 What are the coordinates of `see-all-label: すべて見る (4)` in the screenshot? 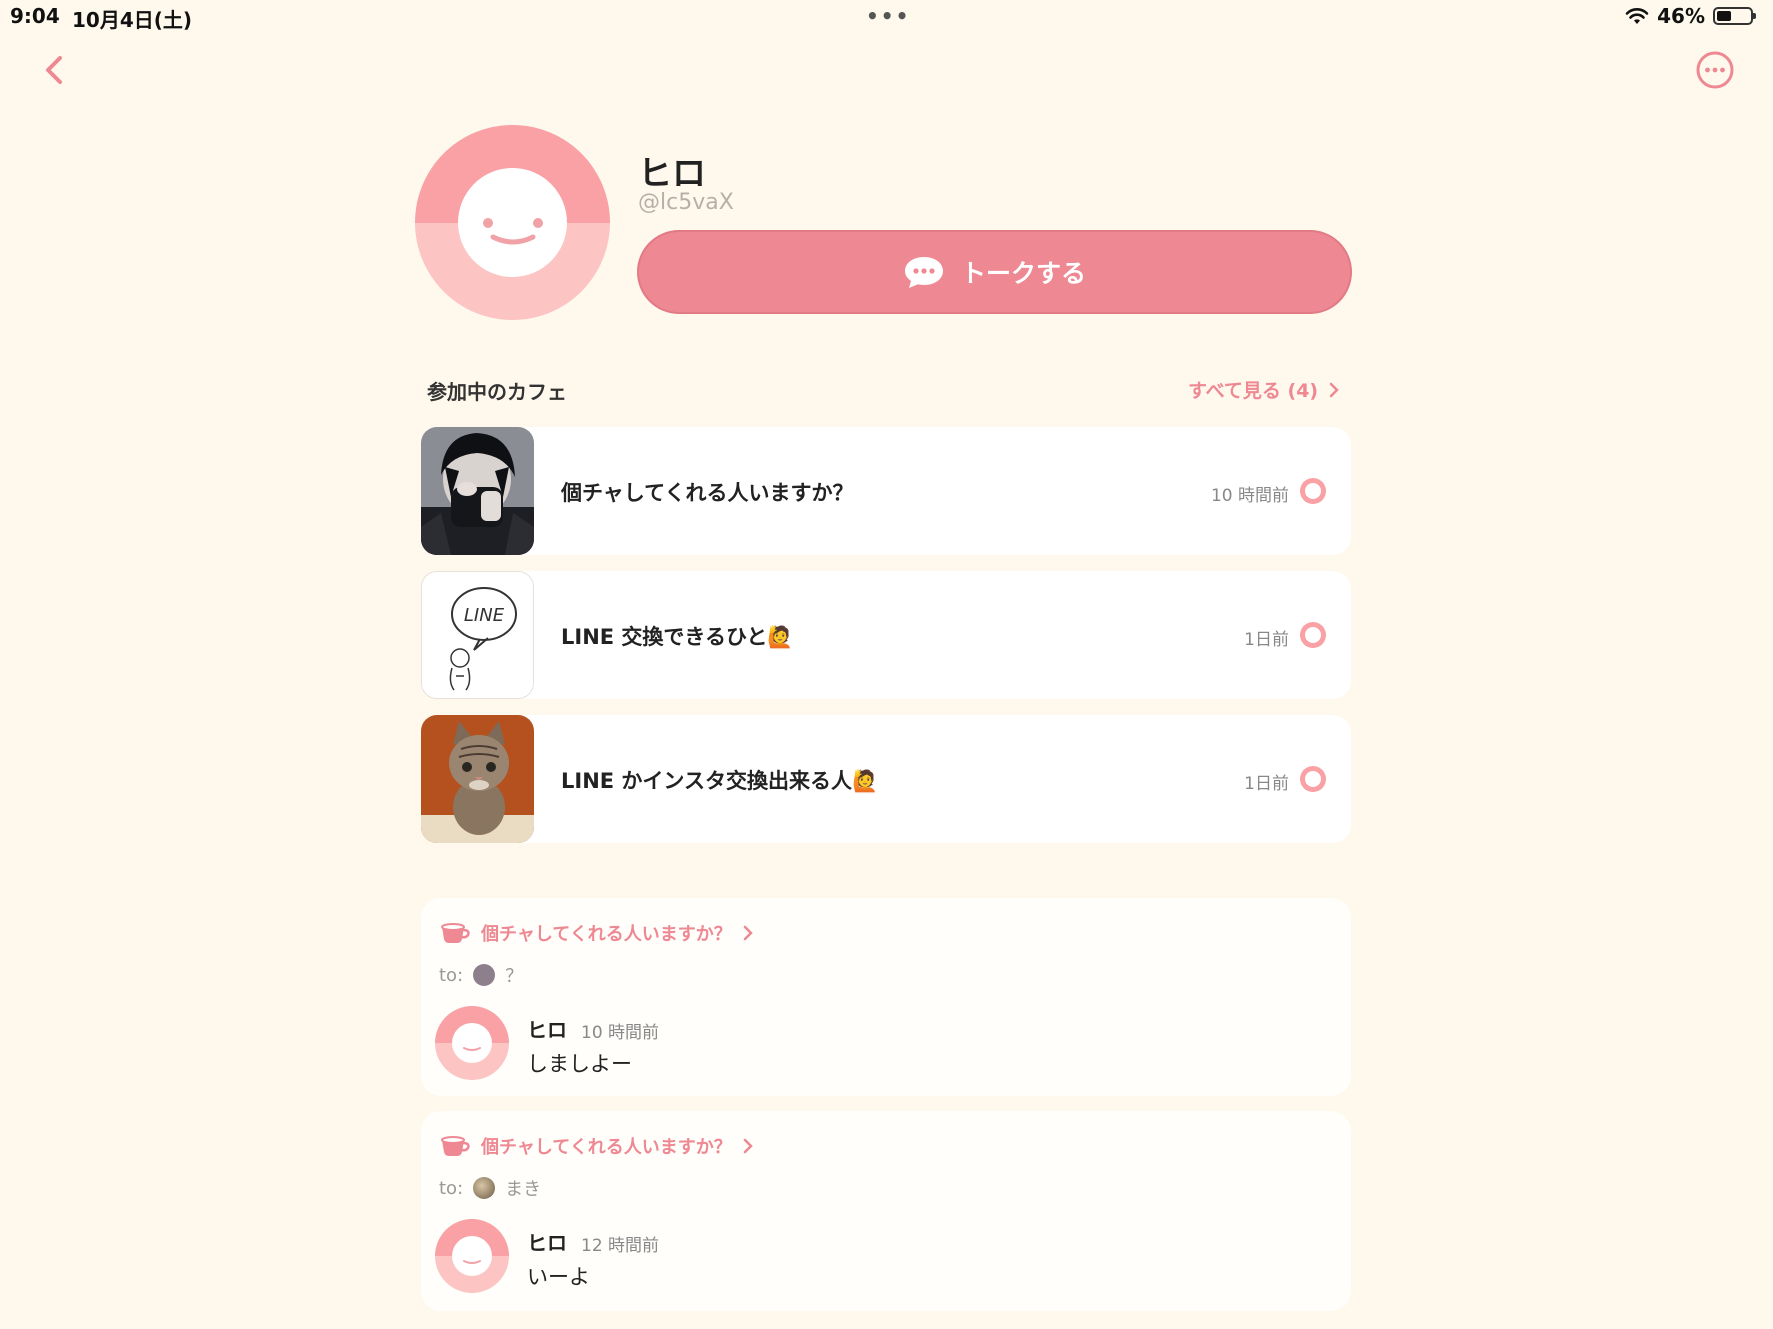 It's located at (1253, 391).